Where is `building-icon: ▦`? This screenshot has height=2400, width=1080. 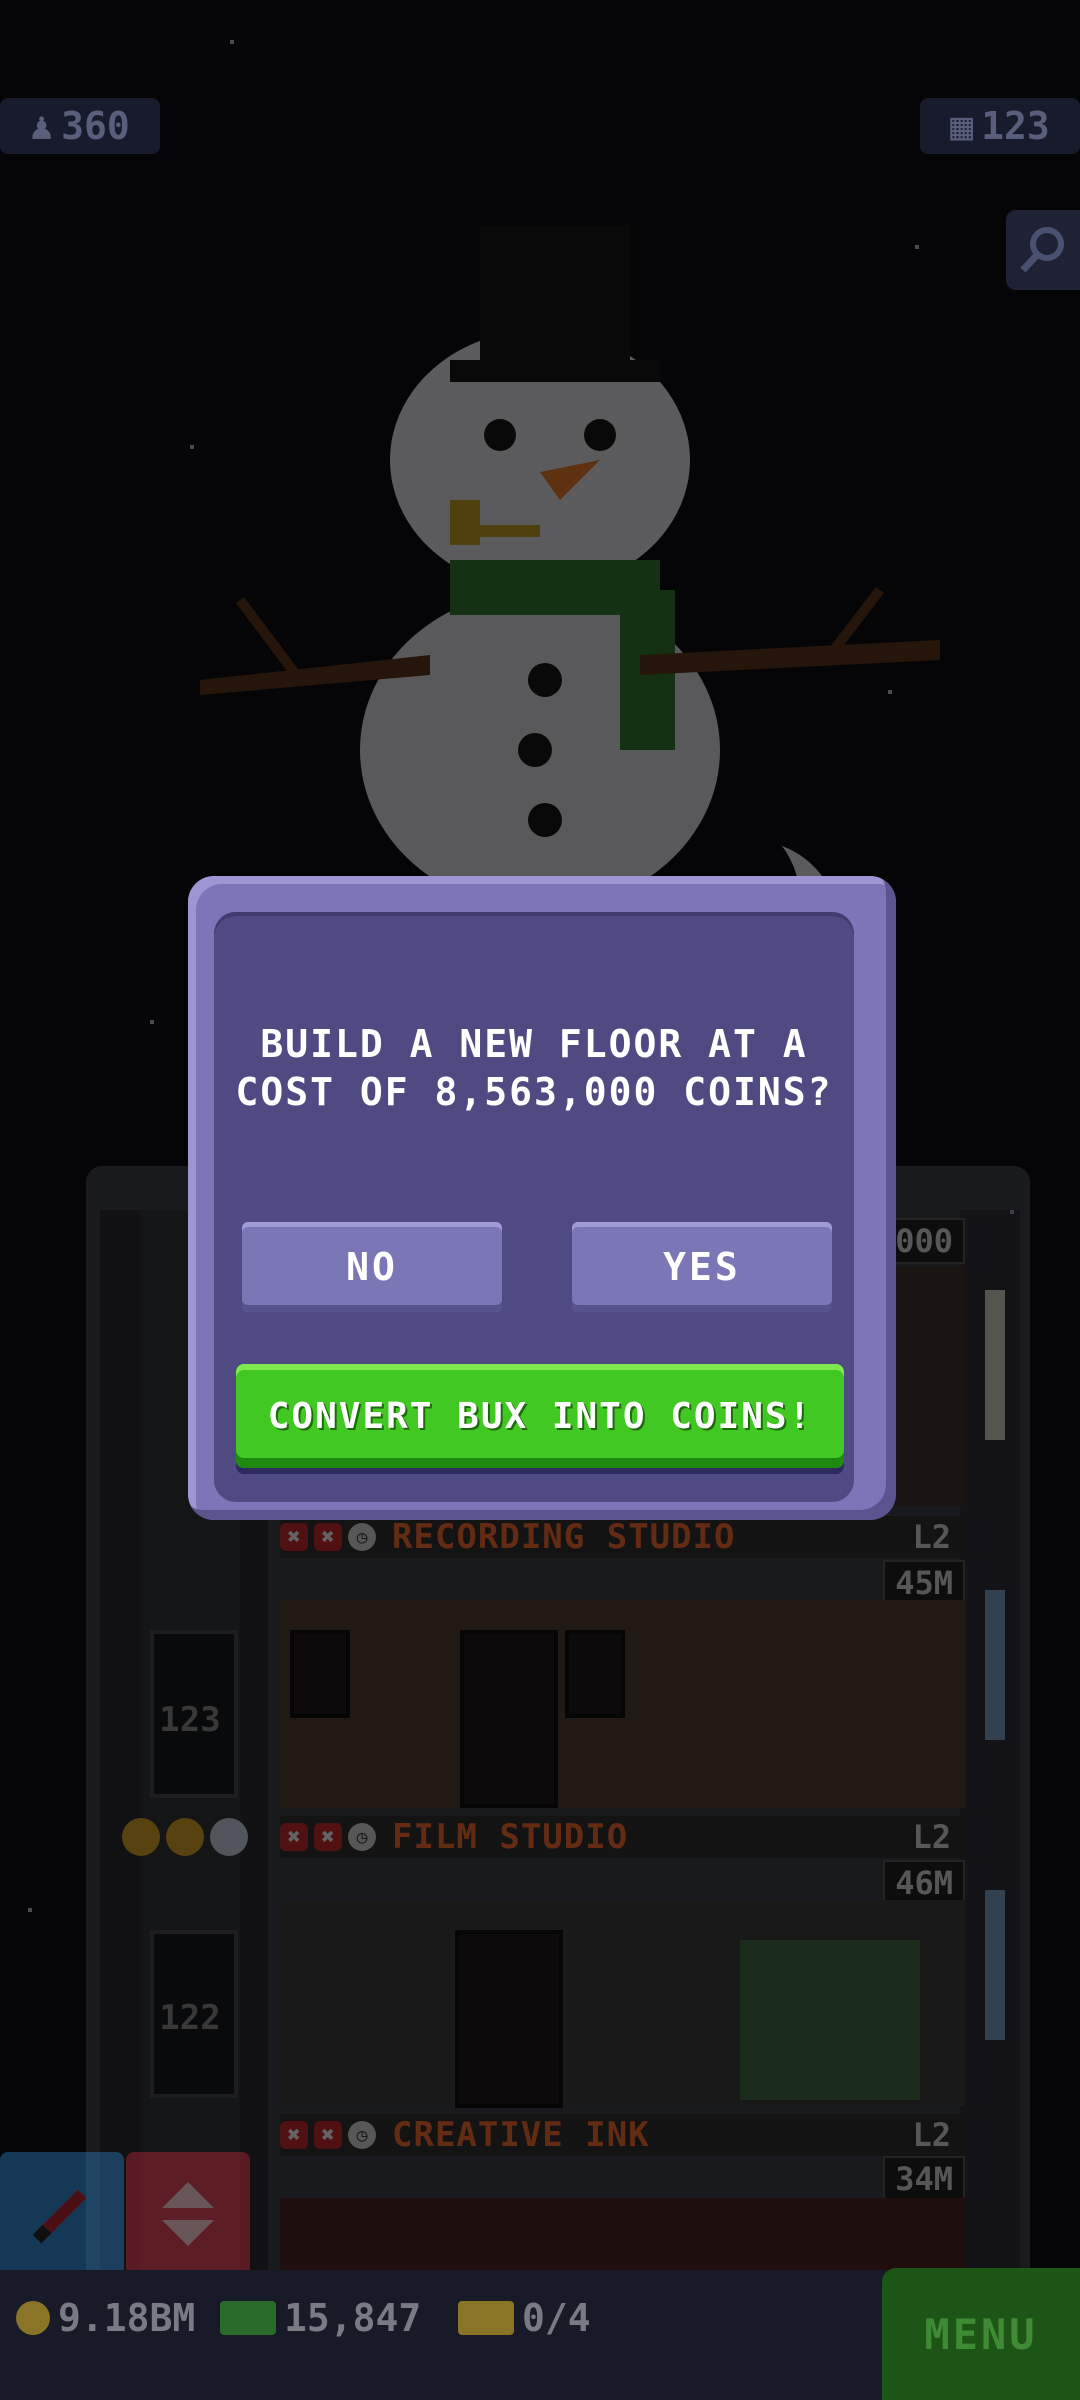
building-icon: ▦ is located at coordinates (962, 126).